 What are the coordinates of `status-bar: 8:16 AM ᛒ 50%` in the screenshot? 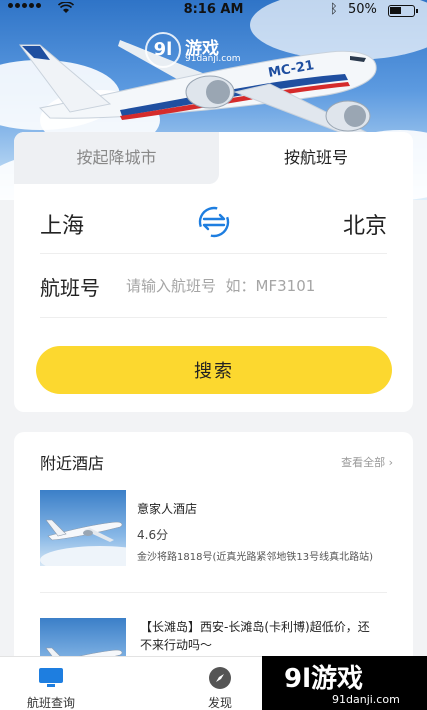 It's located at (213, 11).